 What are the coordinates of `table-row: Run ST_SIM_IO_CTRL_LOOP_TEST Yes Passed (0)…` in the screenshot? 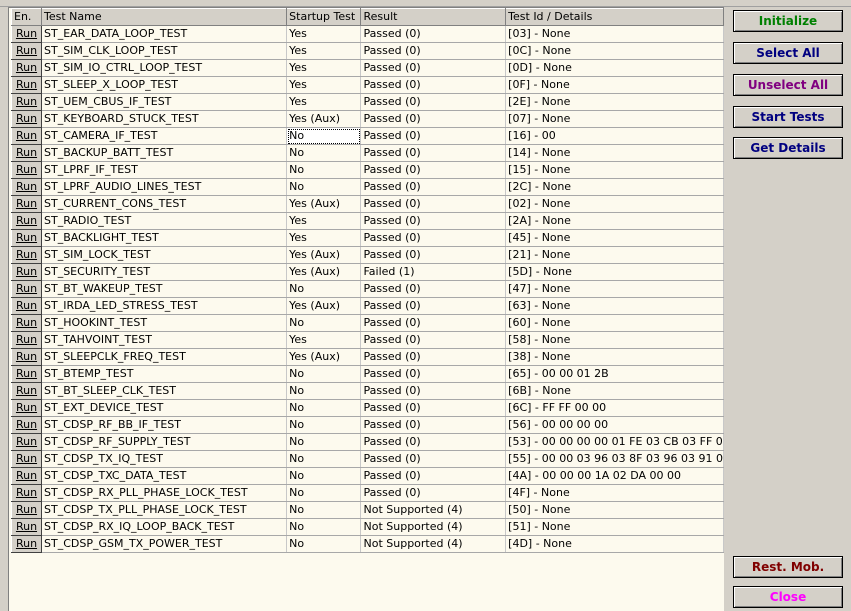 It's located at (367, 68).